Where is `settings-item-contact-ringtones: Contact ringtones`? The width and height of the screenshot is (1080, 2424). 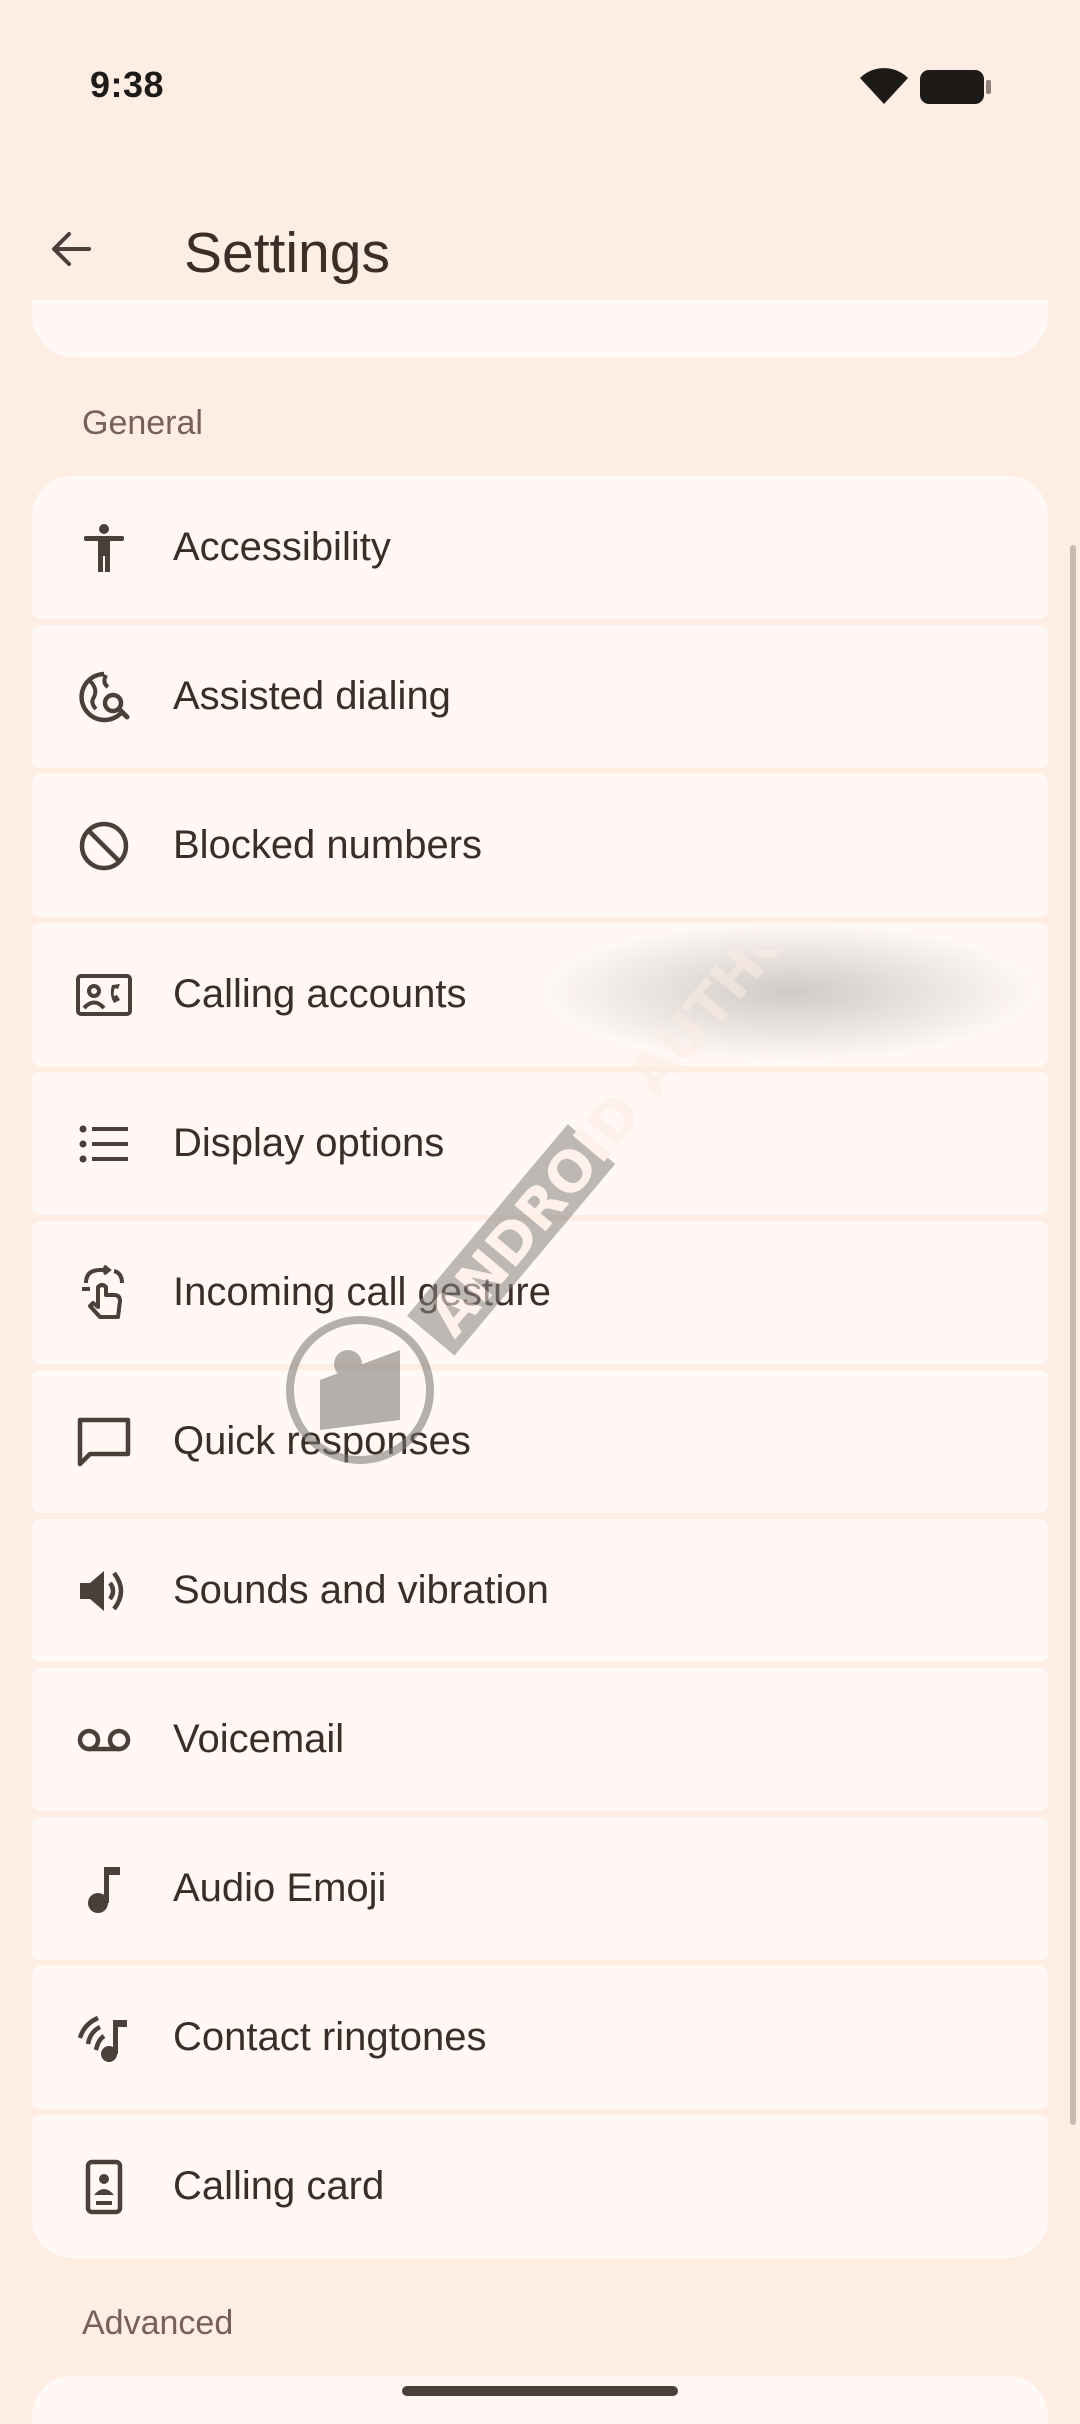
settings-item-contact-ringtones: Contact ringtones is located at coordinates (540, 2037).